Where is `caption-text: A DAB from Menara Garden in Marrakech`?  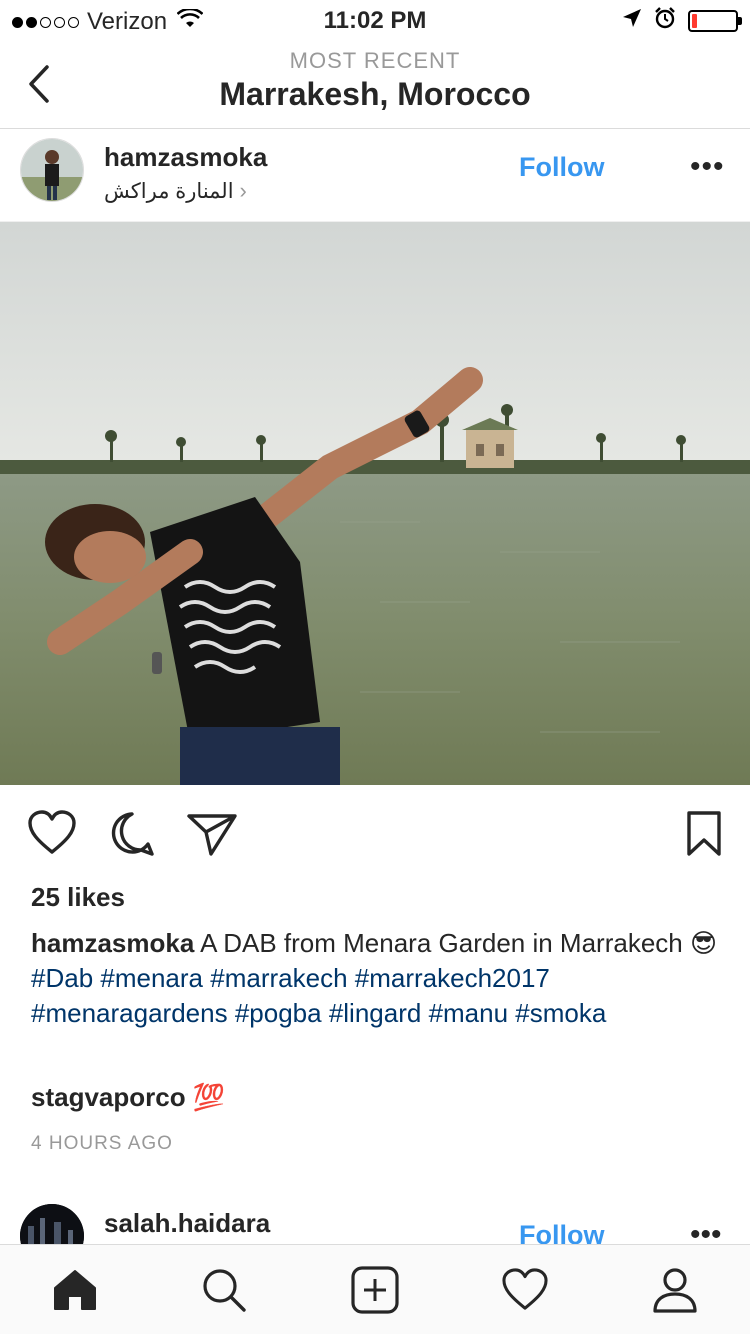 caption-text: A DAB from Menara Garden in Marrakech is located at coordinates (441, 943).